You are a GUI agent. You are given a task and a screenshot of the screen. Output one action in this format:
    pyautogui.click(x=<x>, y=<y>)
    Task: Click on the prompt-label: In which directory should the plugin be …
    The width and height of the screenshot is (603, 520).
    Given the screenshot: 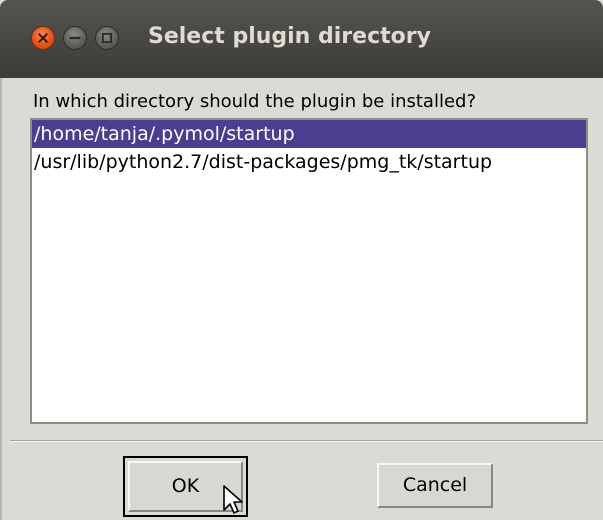 What is the action you would take?
    pyautogui.click(x=255, y=101)
    